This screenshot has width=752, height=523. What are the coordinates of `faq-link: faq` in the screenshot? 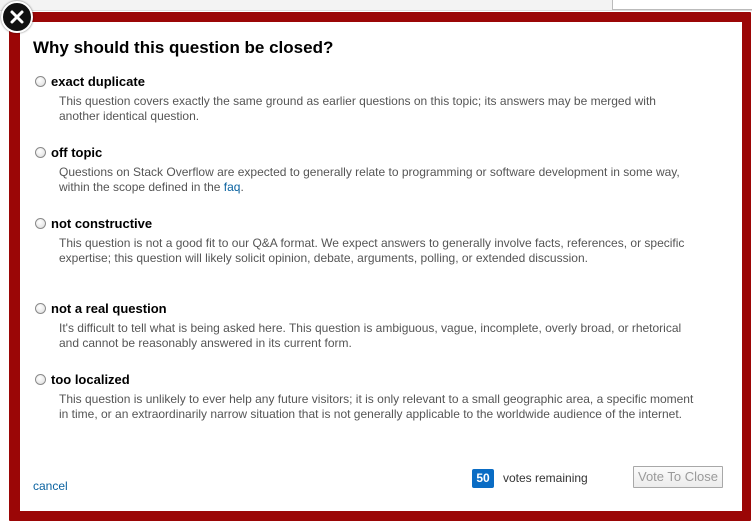 It's located at (232, 187).